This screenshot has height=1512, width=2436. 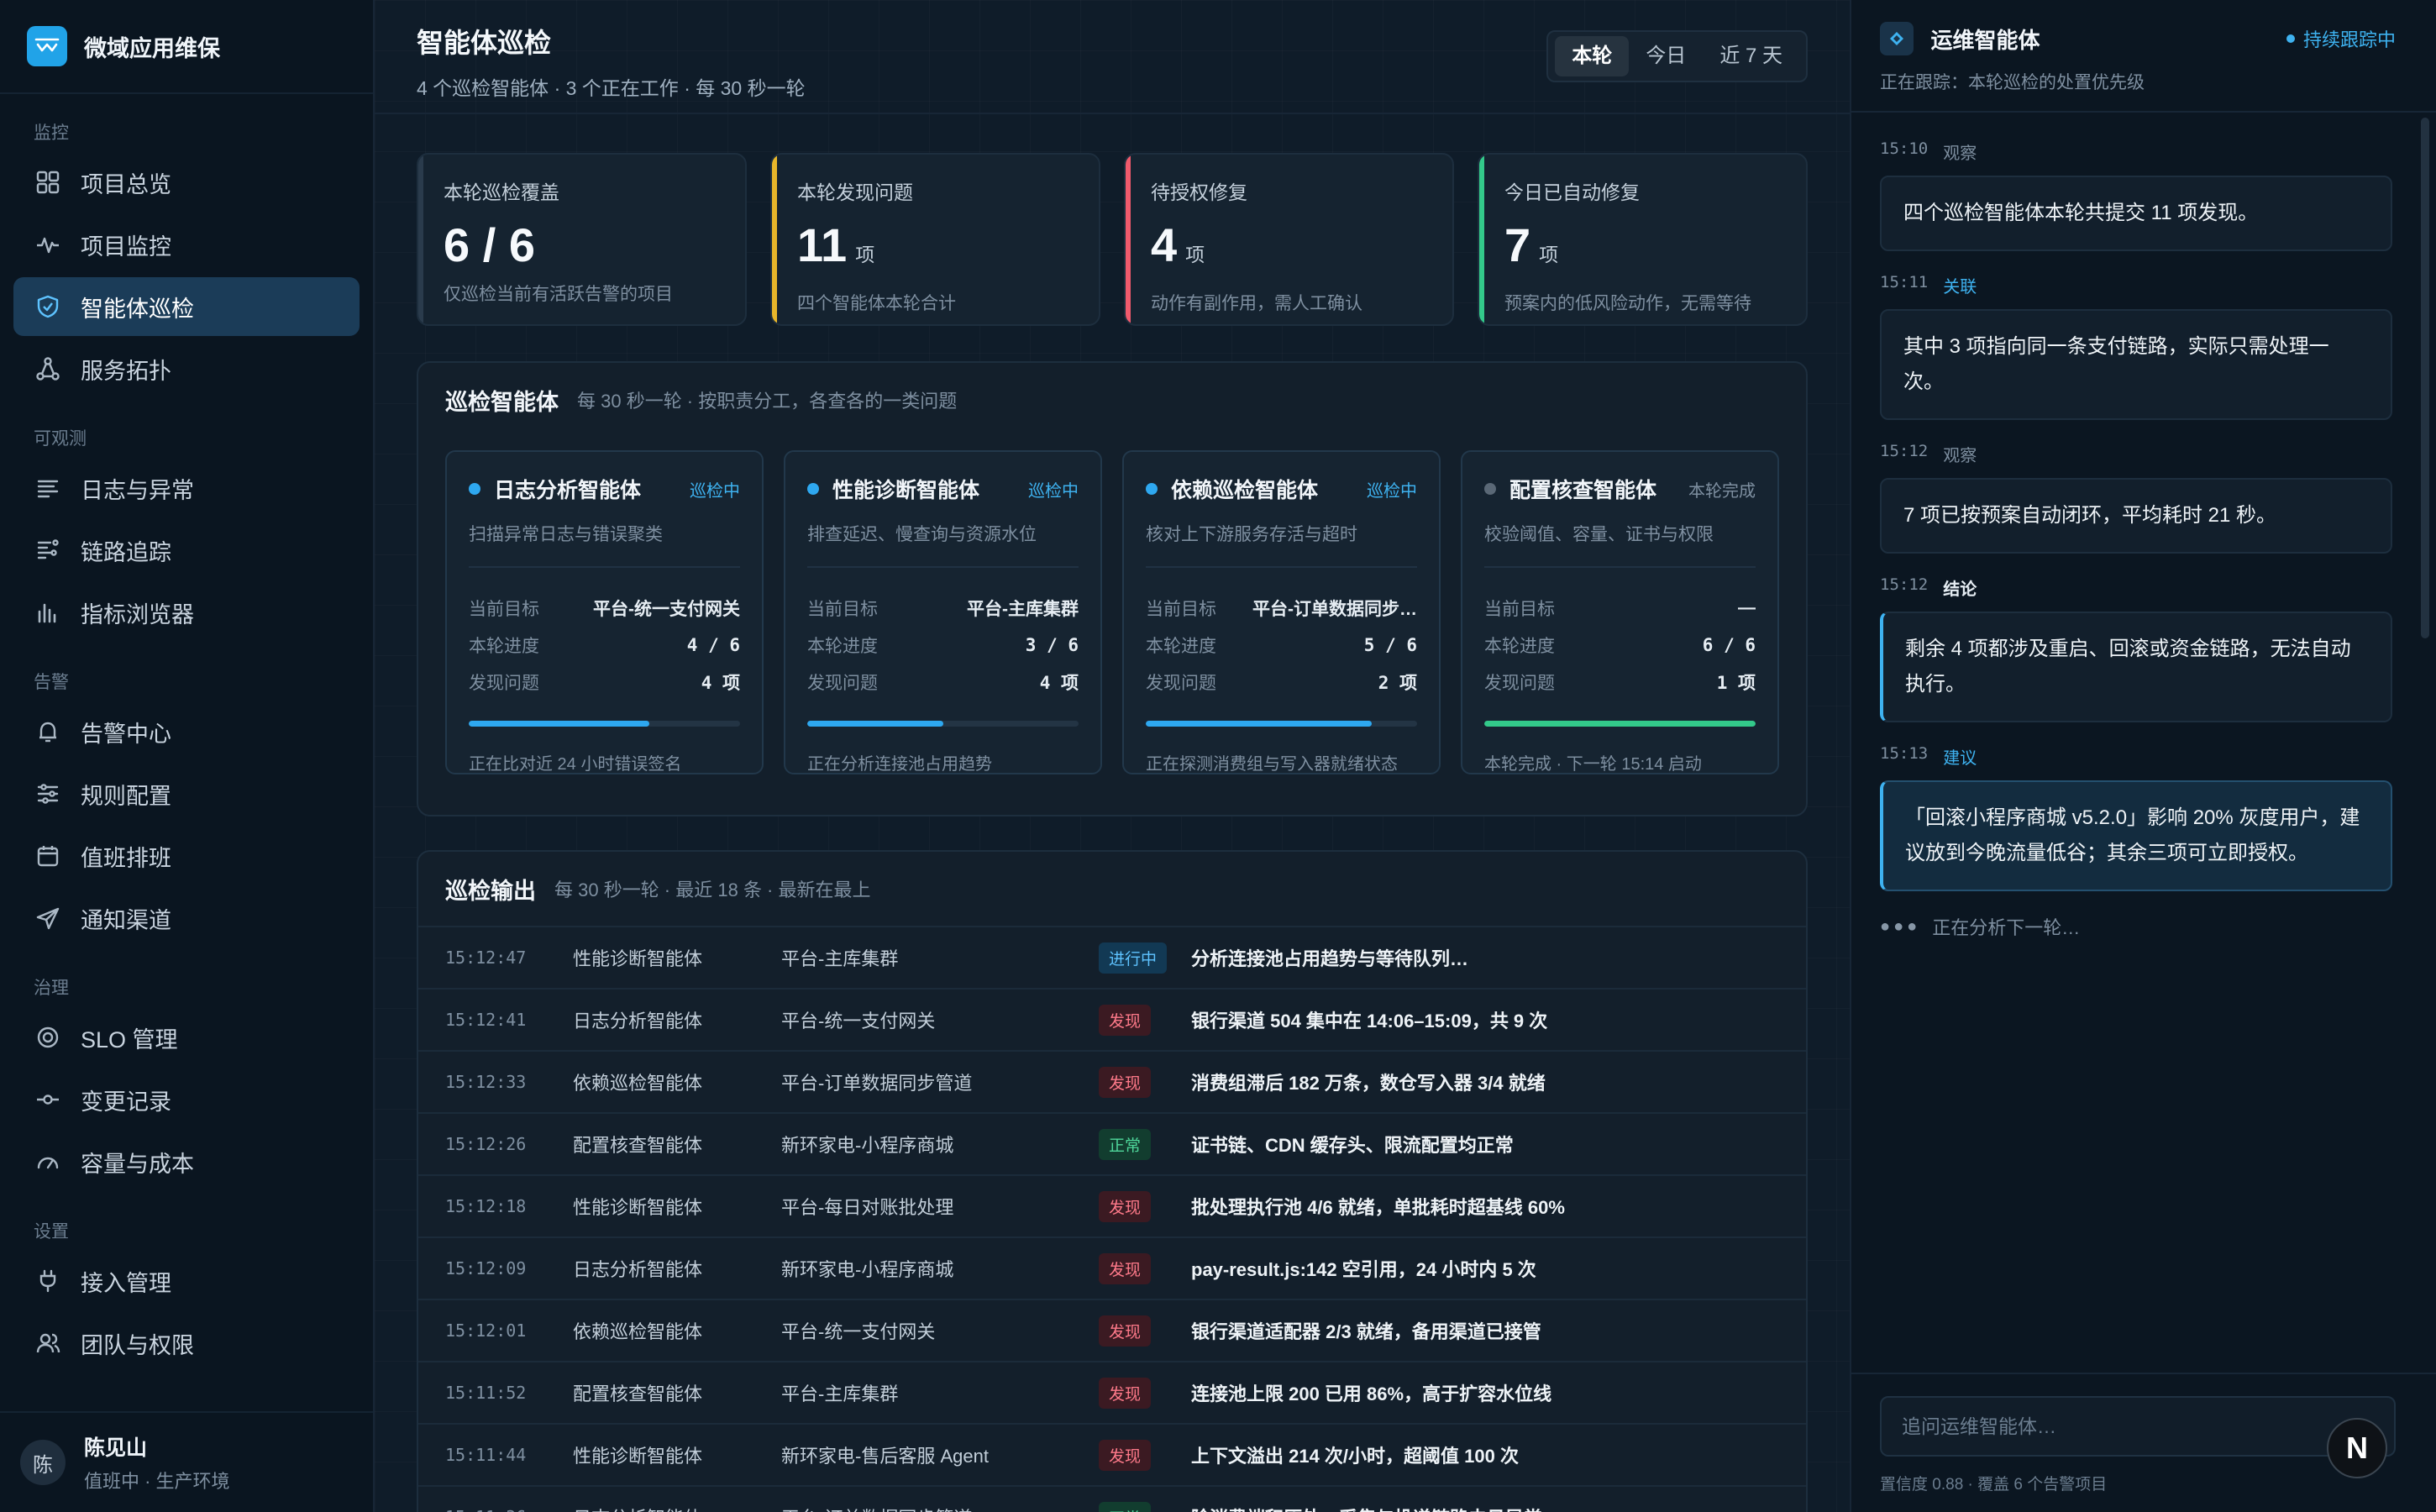 What do you see at coordinates (1289, 239) in the screenshot?
I see `stat-card: 待授权修复 4 项动作有副作用，需人工确认` at bounding box center [1289, 239].